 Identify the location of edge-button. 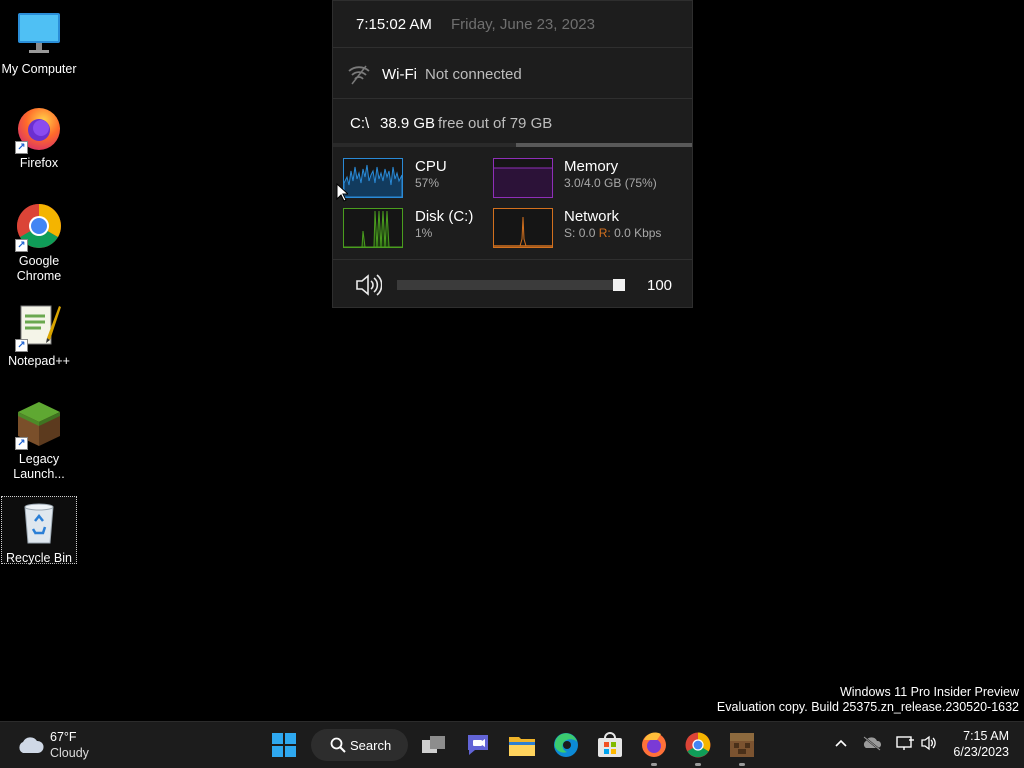
(566, 745).